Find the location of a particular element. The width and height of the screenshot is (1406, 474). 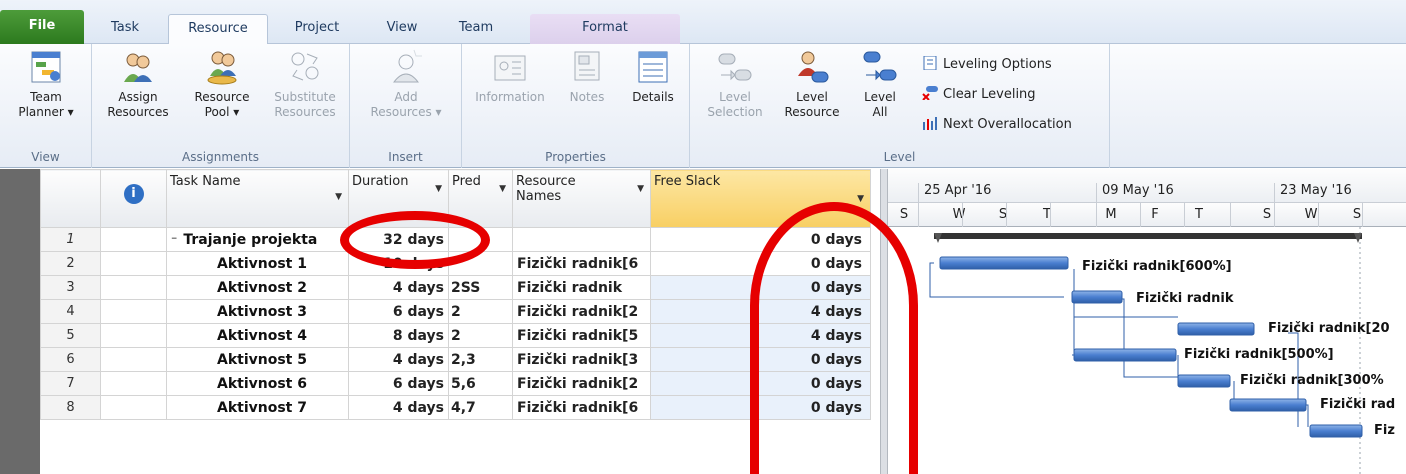

task-name-cell: Aktivnost 3 is located at coordinates (257, 311).